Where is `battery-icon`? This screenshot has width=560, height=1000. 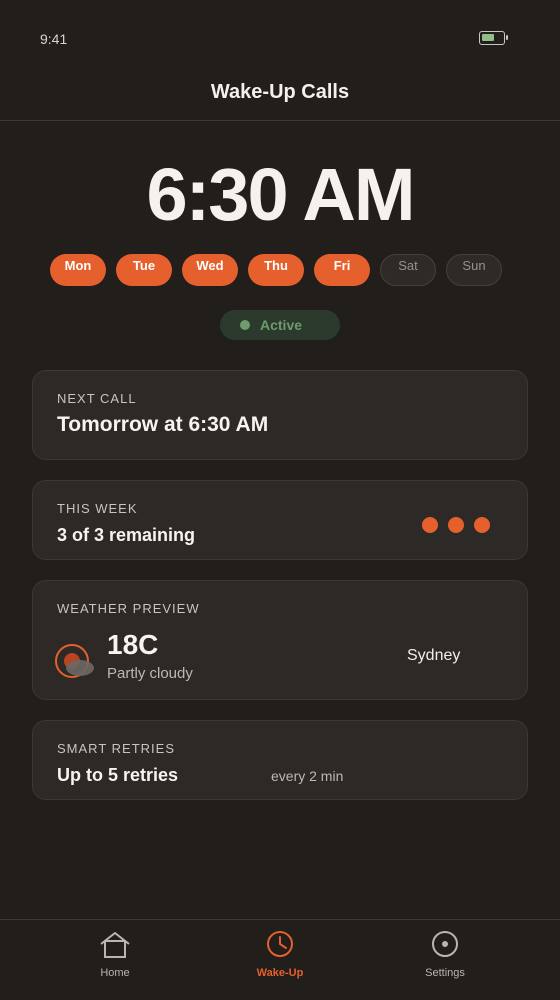 battery-icon is located at coordinates (493, 38).